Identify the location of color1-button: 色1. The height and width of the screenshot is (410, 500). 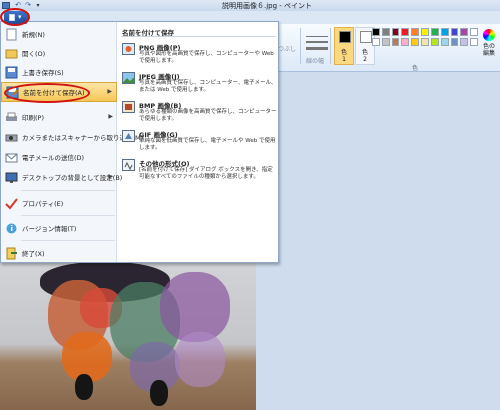
(344, 46).